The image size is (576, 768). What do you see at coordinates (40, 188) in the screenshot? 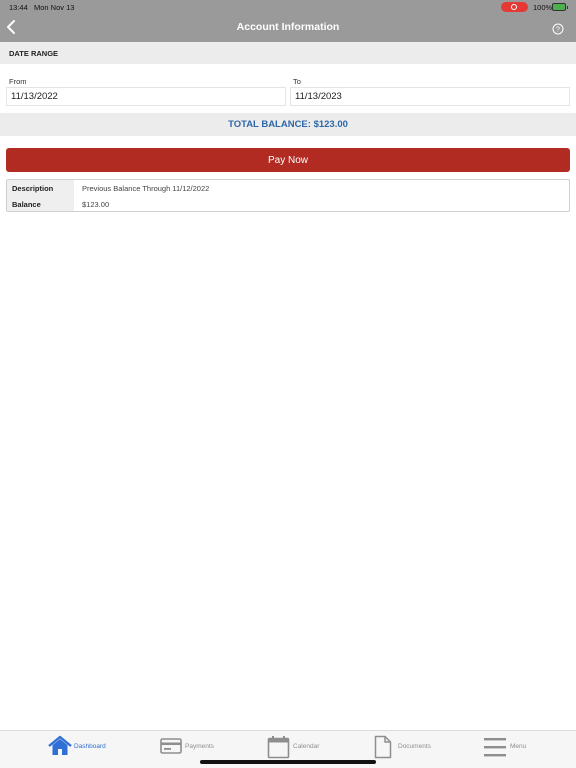
I see `row-label: Description` at bounding box center [40, 188].